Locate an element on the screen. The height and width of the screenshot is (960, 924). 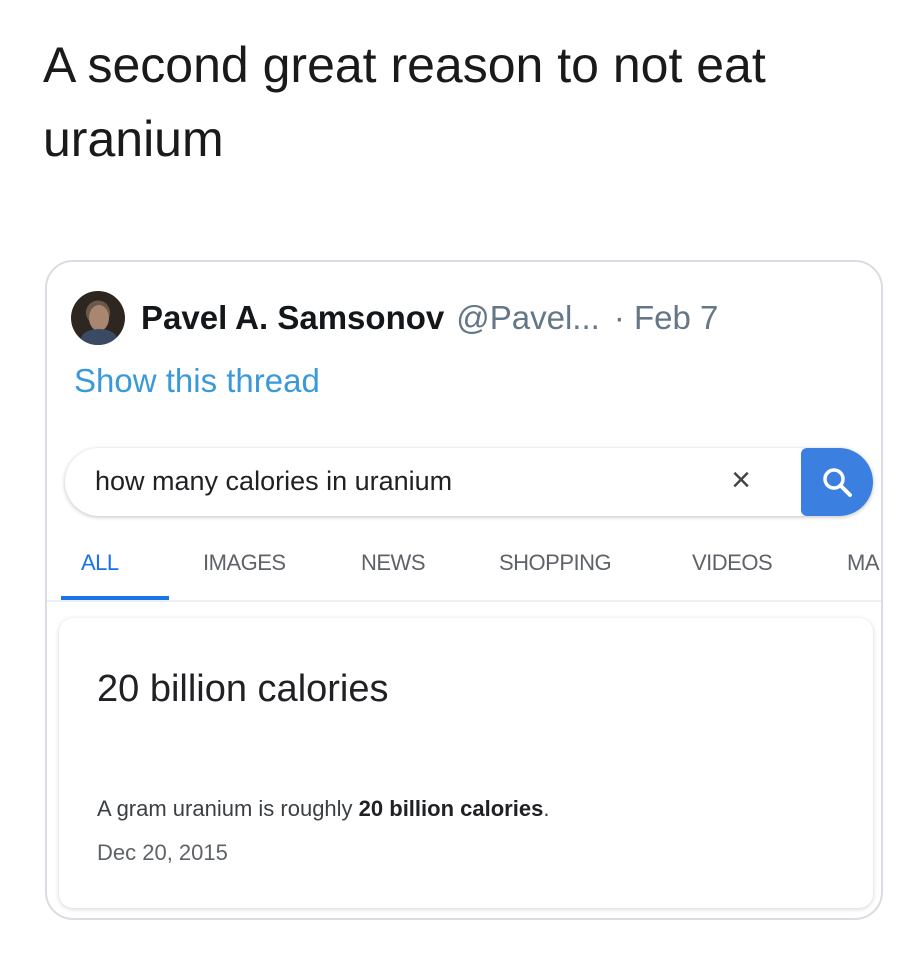
tab-all: ALL is located at coordinates (100, 563).